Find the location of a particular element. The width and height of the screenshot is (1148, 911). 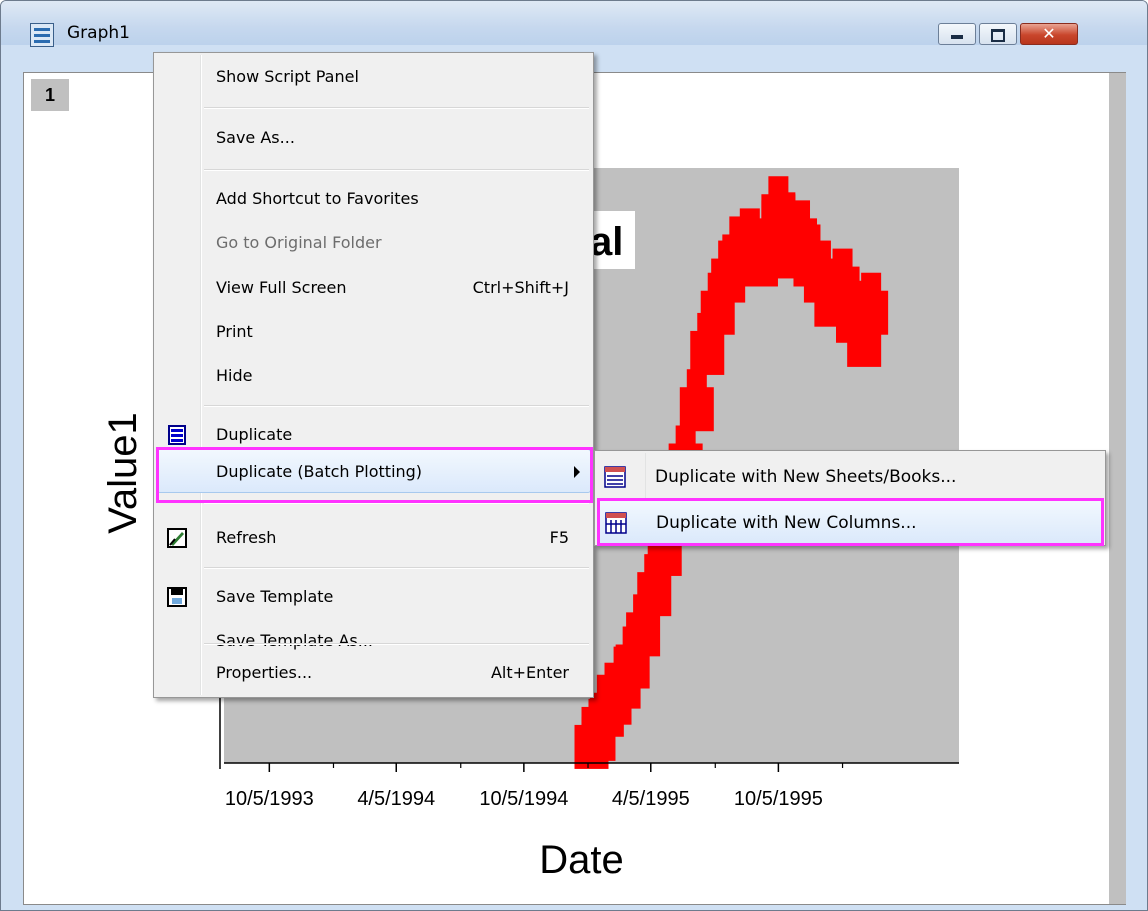

minimize-icon is located at coordinates (957, 34).